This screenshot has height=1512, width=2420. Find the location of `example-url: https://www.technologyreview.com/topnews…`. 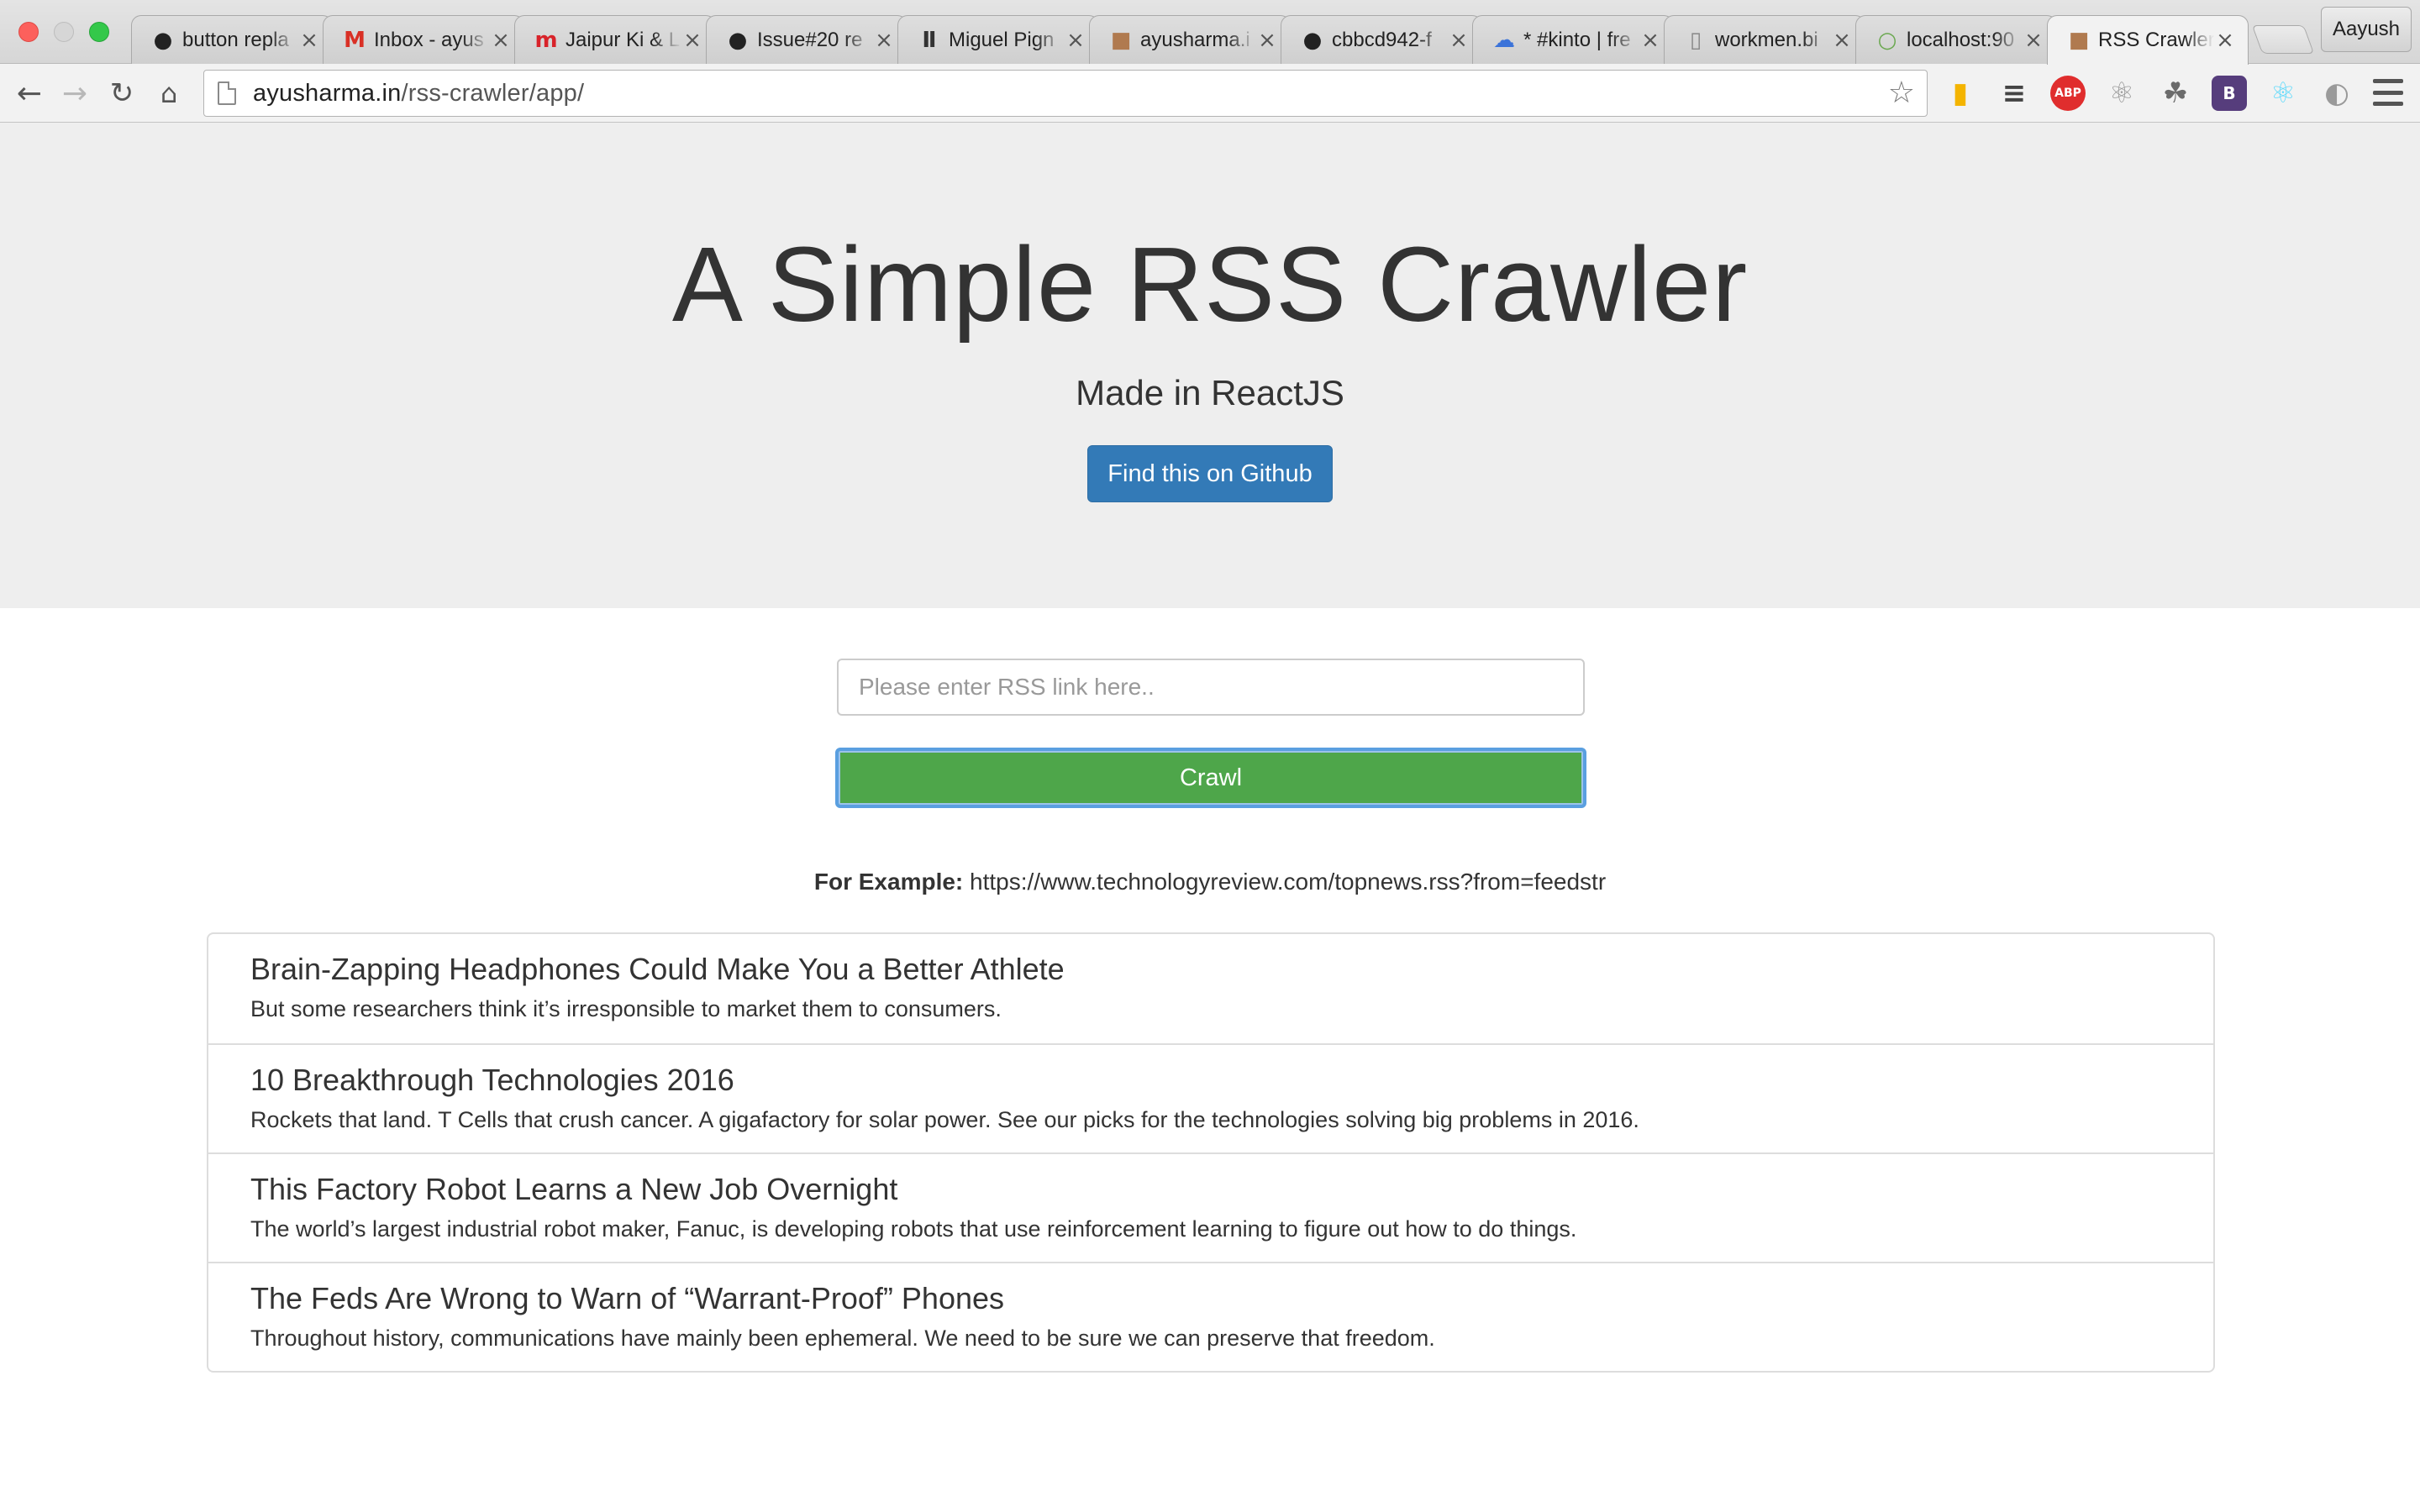

example-url: https://www.technologyreview.com/topnews… is located at coordinates (1288, 882).